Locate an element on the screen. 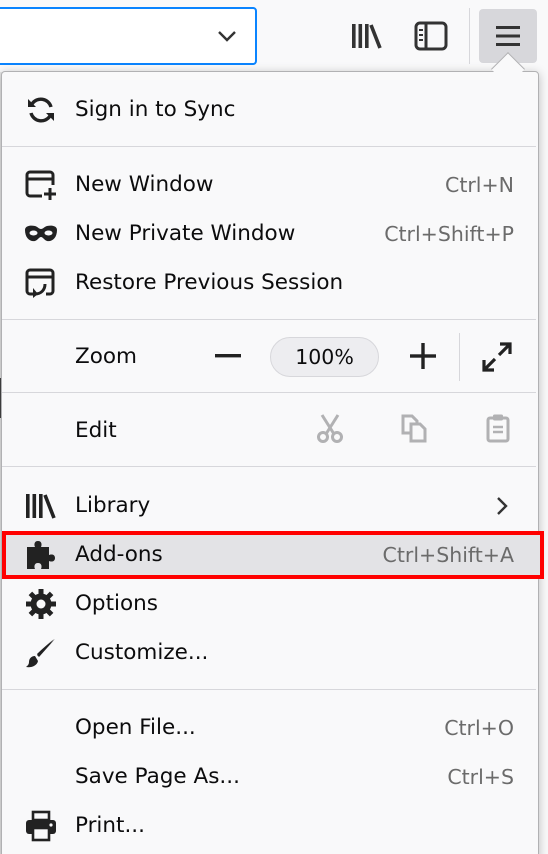 Image resolution: width=548 pixels, height=854 pixels. fullscreen-icon is located at coordinates (497, 357).